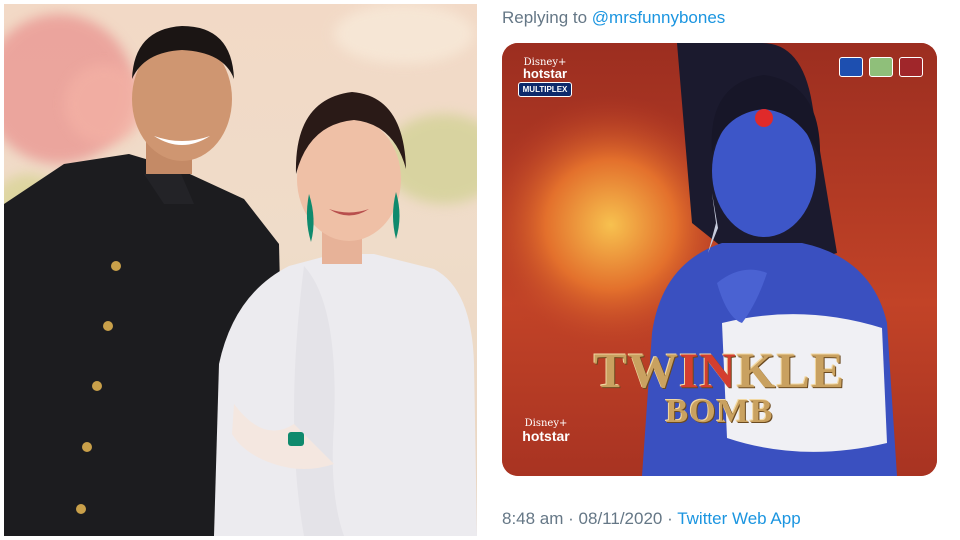  Describe the element at coordinates (708, 370) in the screenshot. I see `title-part2: IN` at that location.